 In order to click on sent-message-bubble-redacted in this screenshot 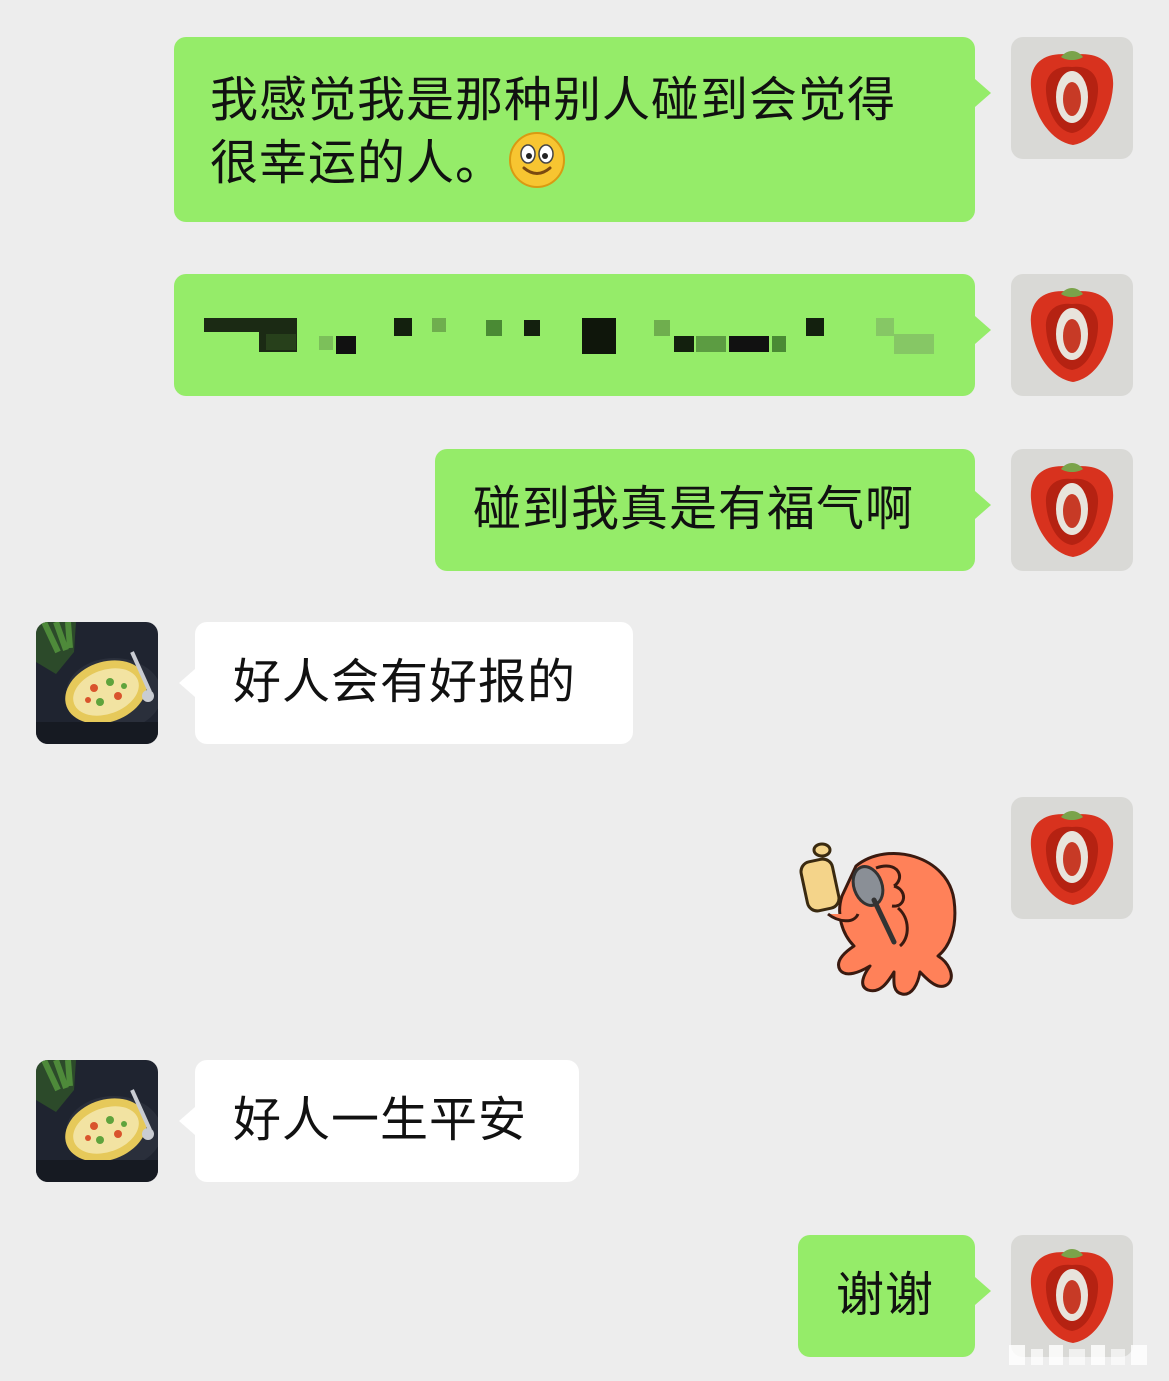, I will do `click(582, 335)`.